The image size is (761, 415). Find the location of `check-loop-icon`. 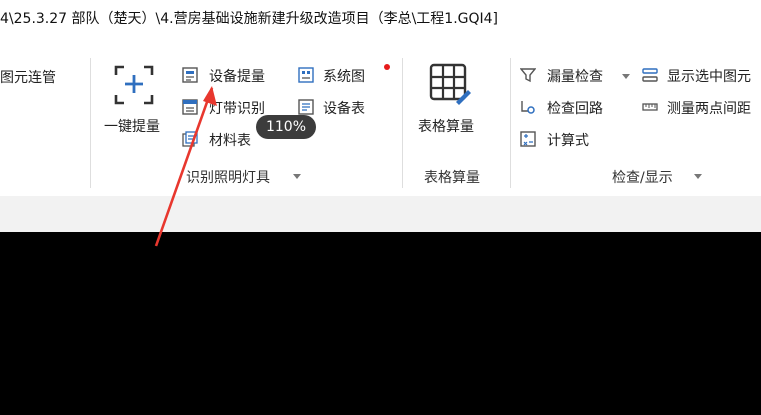

check-loop-icon is located at coordinates (528, 107).